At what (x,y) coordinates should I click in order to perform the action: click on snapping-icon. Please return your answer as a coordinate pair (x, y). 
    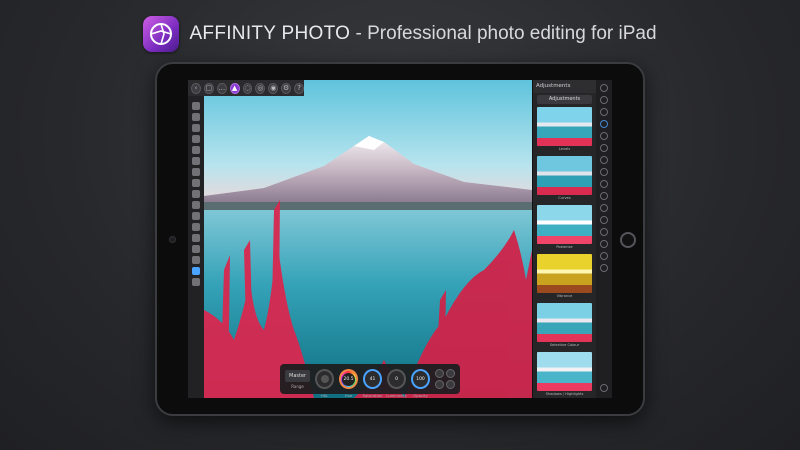
    Looking at the image, I should click on (604, 244).